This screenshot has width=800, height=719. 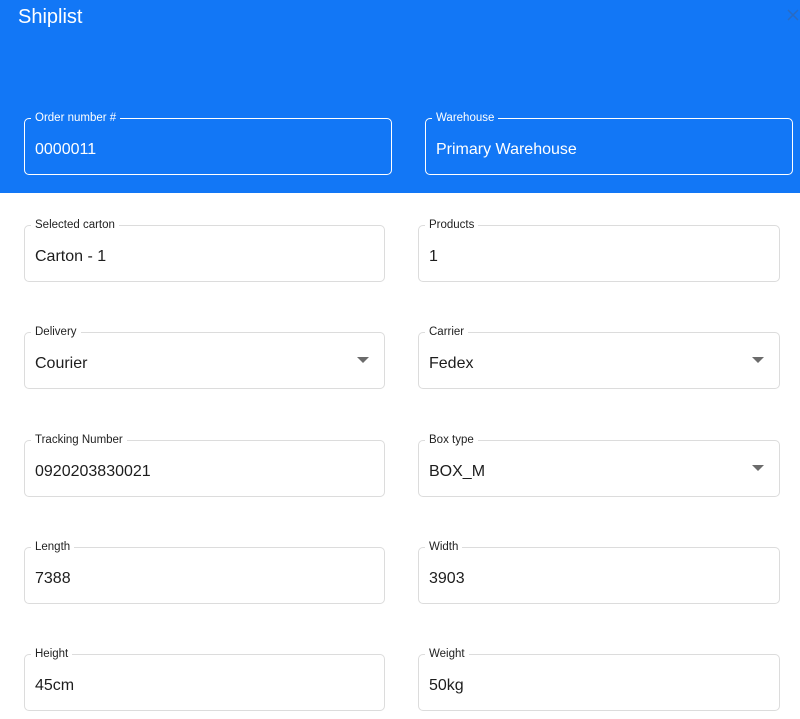 What do you see at coordinates (446, 685) in the screenshot?
I see `weight-value: 50kg` at bounding box center [446, 685].